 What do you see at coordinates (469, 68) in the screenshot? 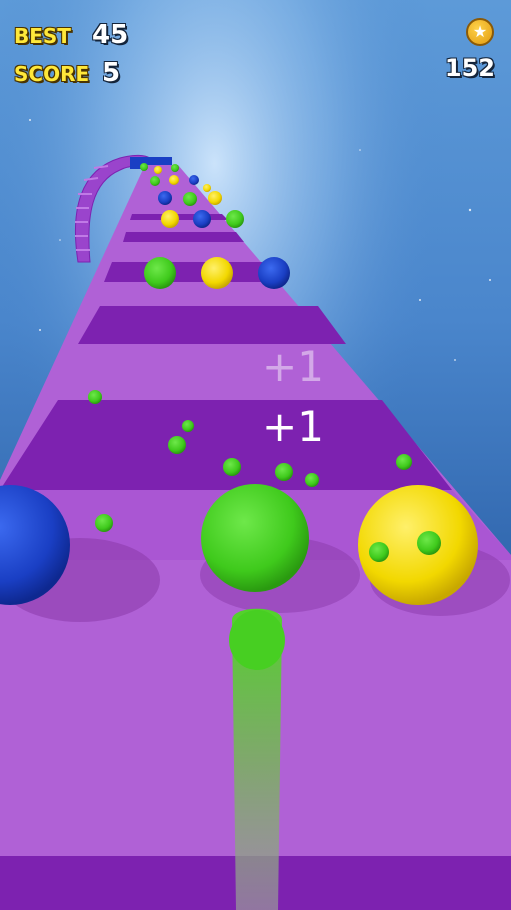
I see `coin-count: 152` at bounding box center [469, 68].